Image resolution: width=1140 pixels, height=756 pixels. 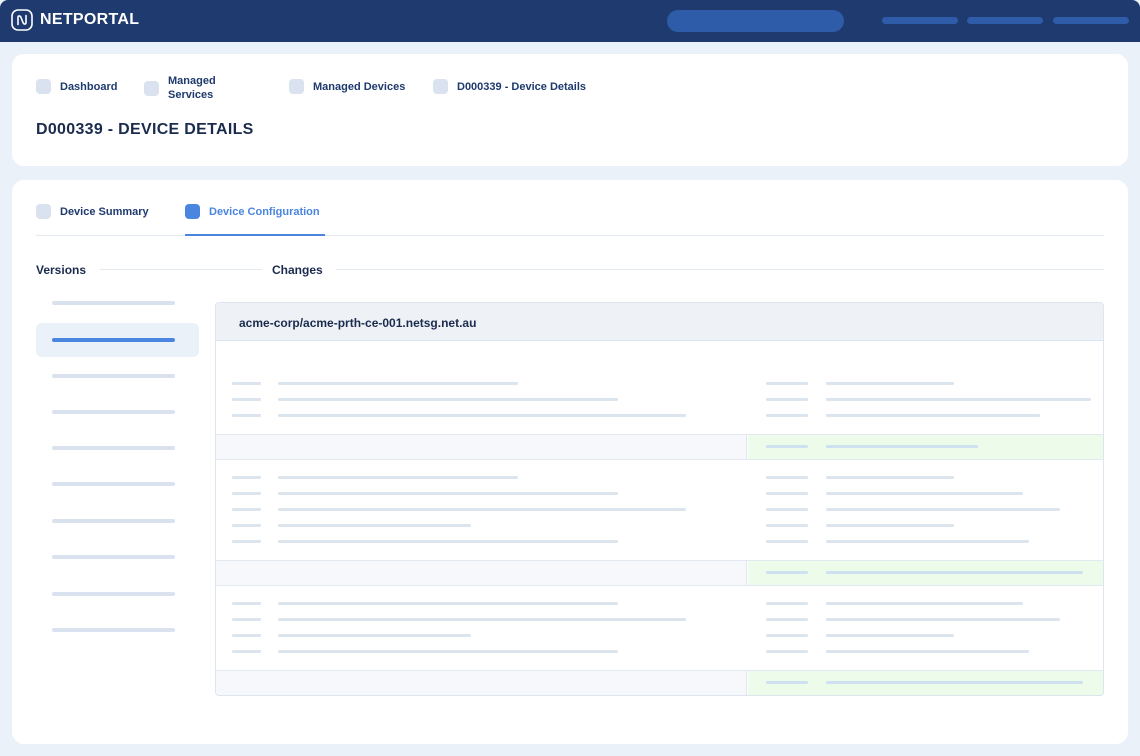 I want to click on tab-device-summary: Device Summary, so click(x=92, y=220).